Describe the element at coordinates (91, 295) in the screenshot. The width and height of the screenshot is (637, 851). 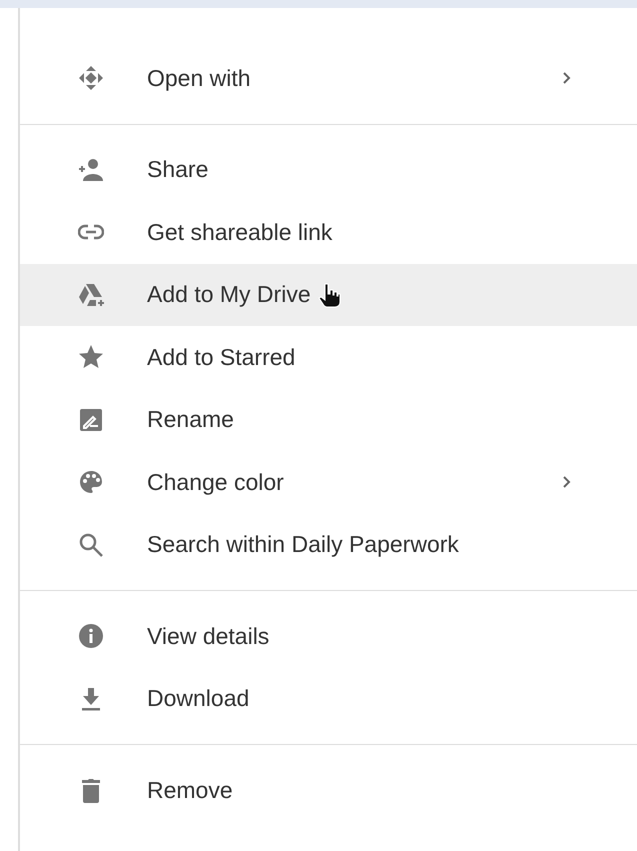
I see `drive-add-icon` at that location.